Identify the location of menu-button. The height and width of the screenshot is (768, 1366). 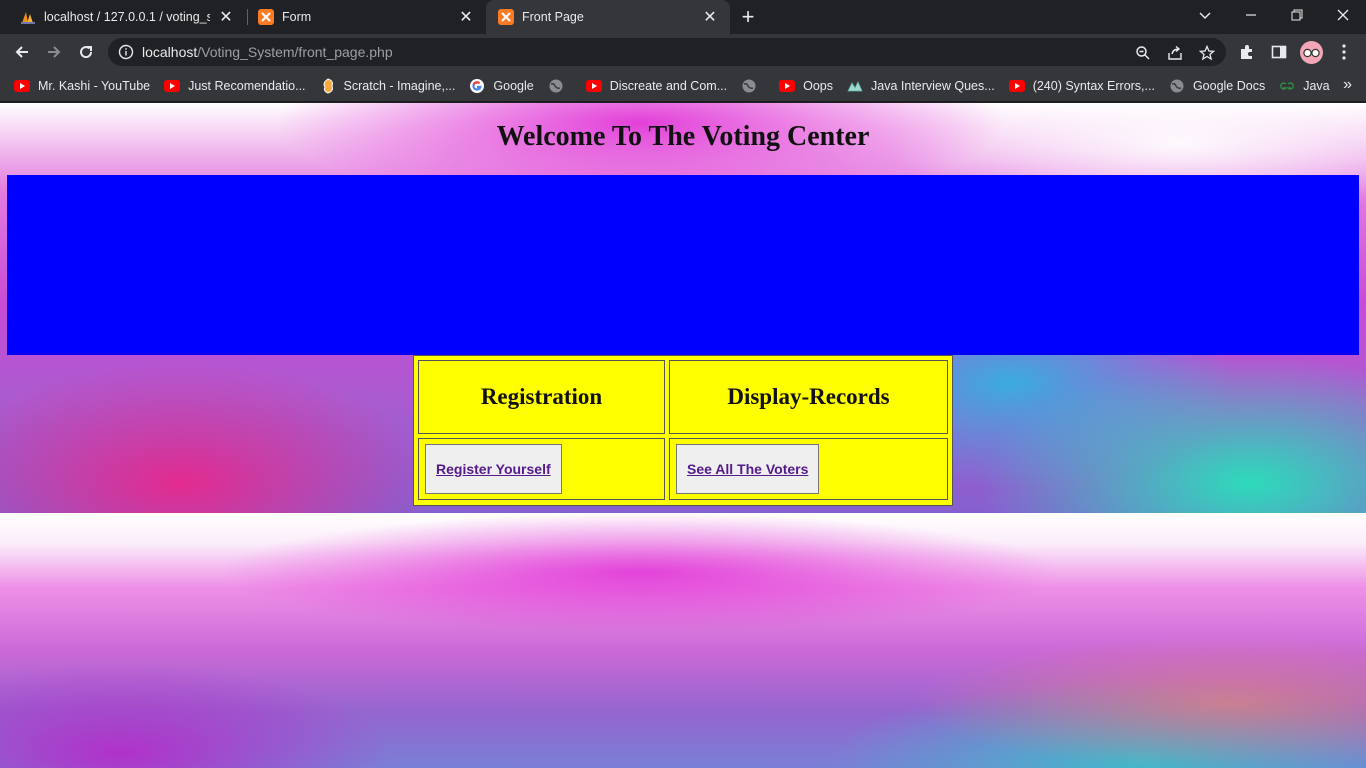
(1344, 52).